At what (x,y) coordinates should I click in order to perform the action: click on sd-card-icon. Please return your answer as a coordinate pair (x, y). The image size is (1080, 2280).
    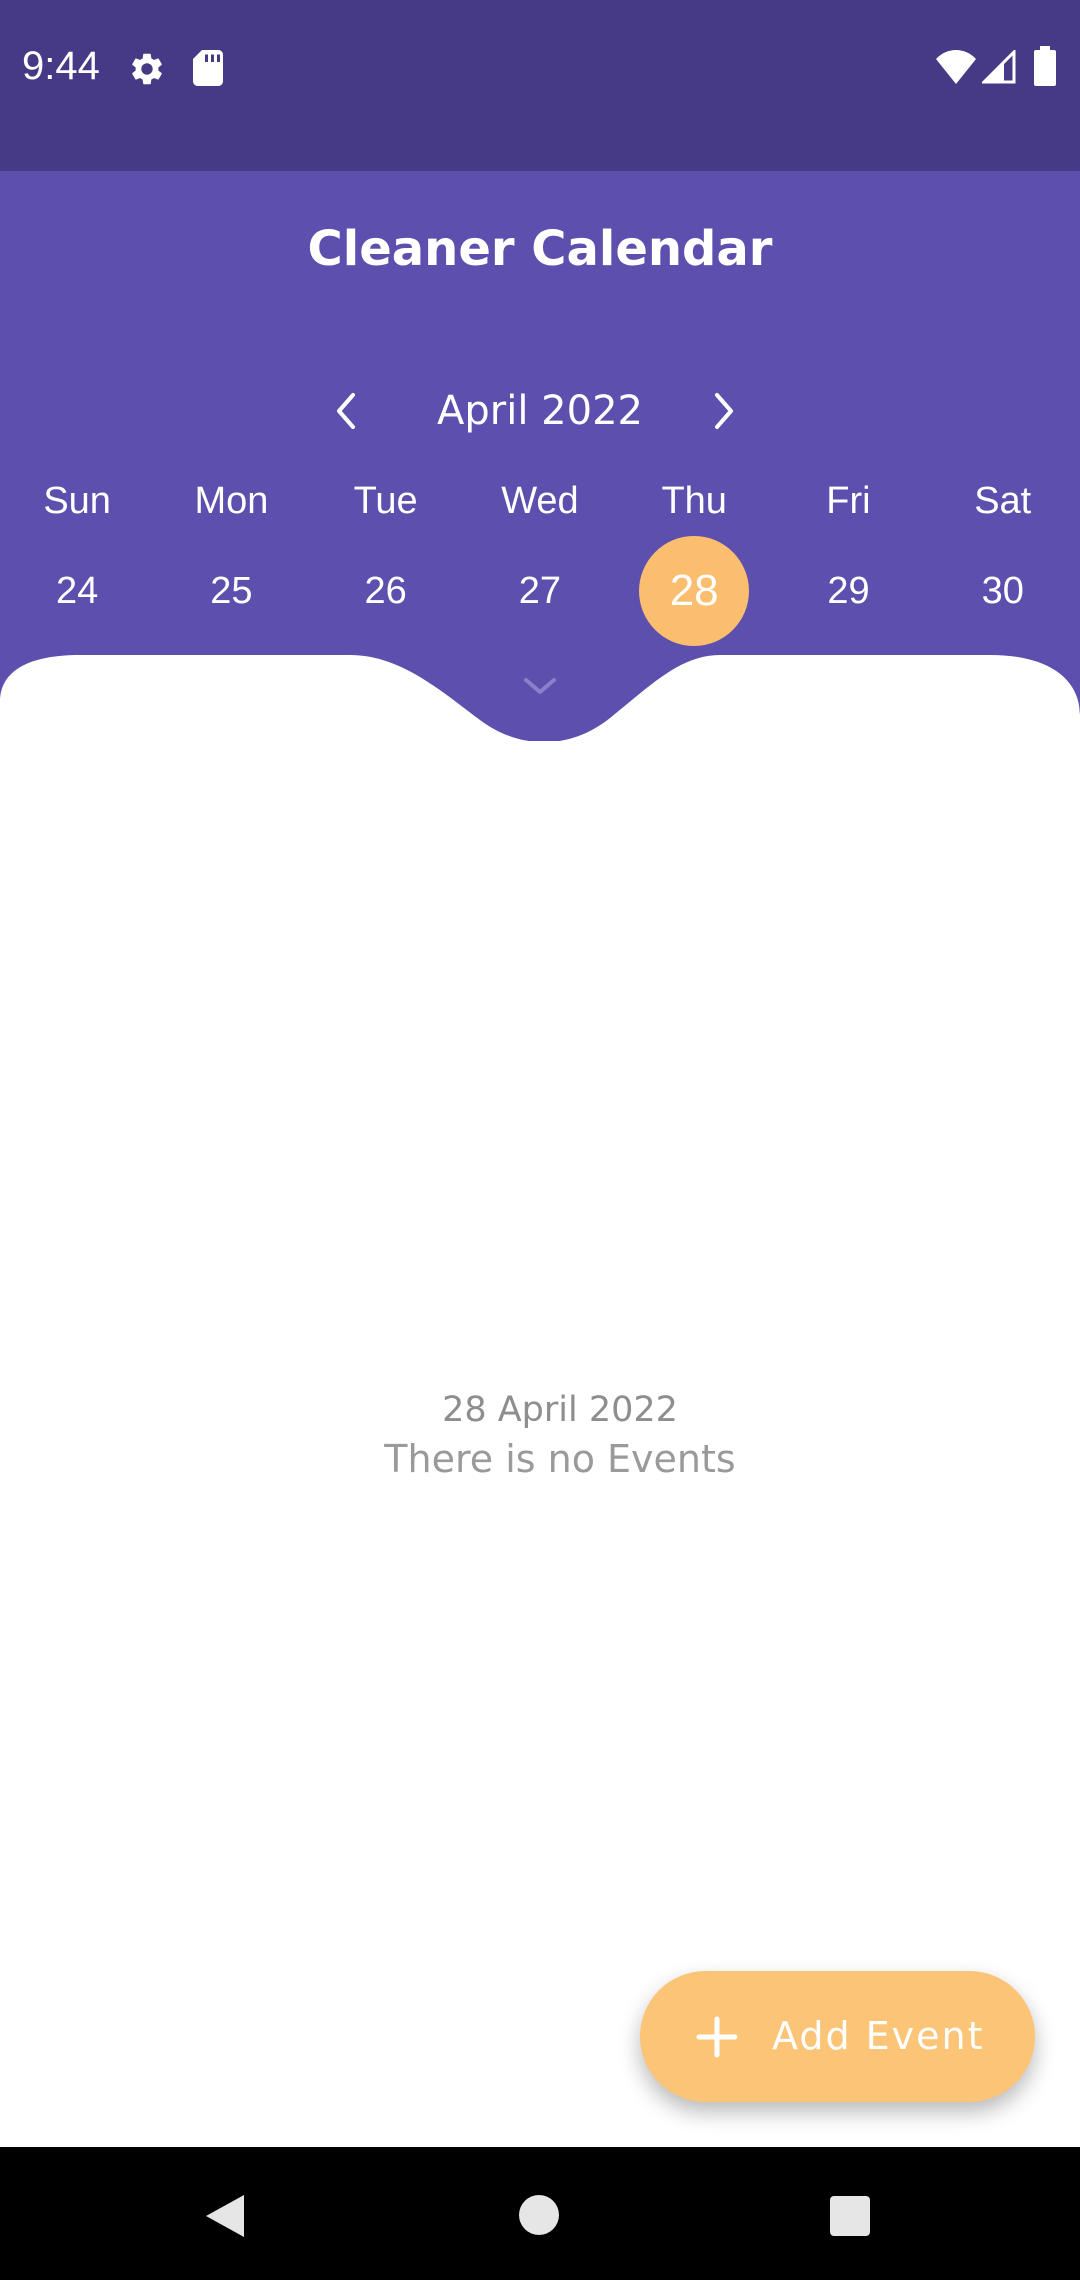
    Looking at the image, I should click on (208, 68).